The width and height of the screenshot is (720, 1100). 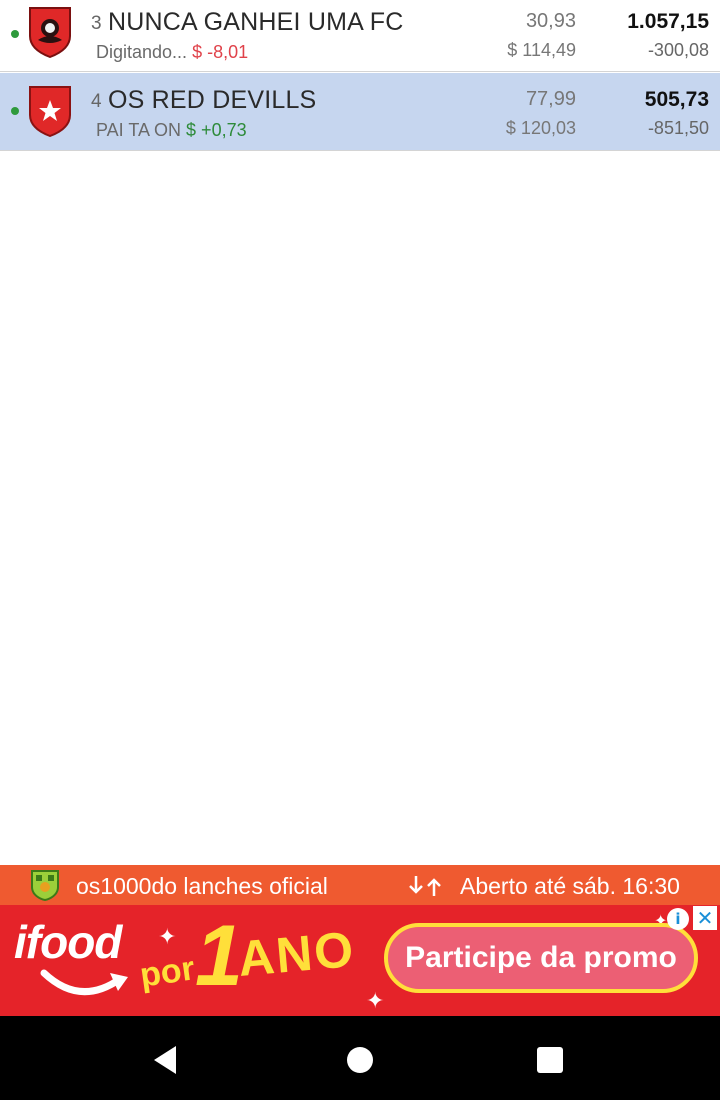 What do you see at coordinates (541, 50) in the screenshot?
I see `team-value-b: $ 114,49` at bounding box center [541, 50].